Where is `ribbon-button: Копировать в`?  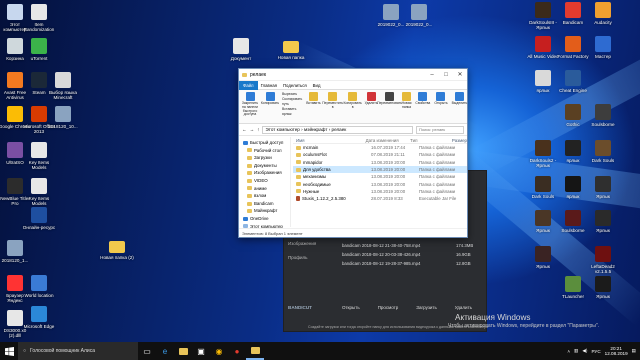
ribbon-button: Копировать в is located at coordinates (353, 106).